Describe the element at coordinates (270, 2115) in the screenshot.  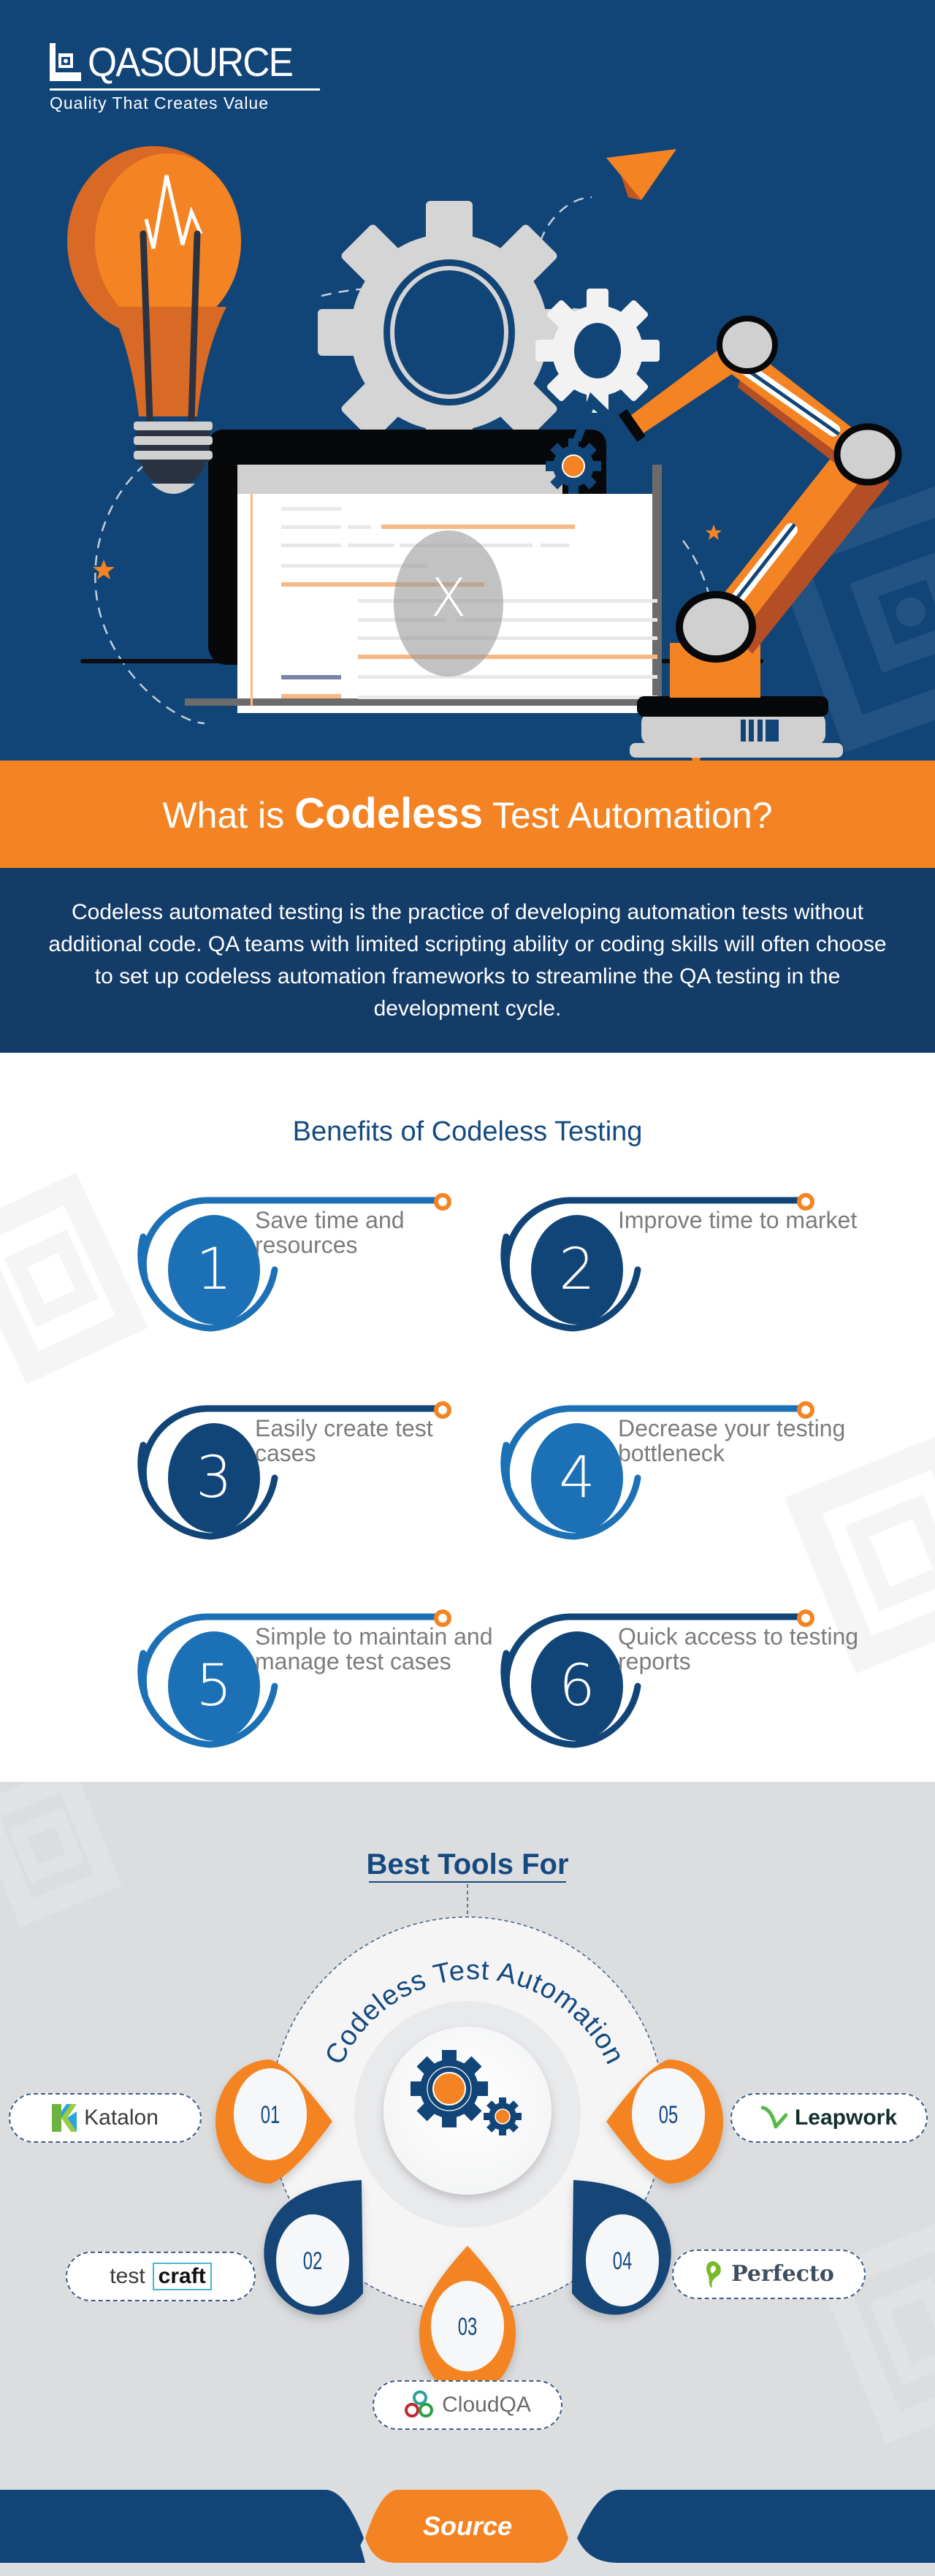
I see `pin-label-01: 01` at that location.